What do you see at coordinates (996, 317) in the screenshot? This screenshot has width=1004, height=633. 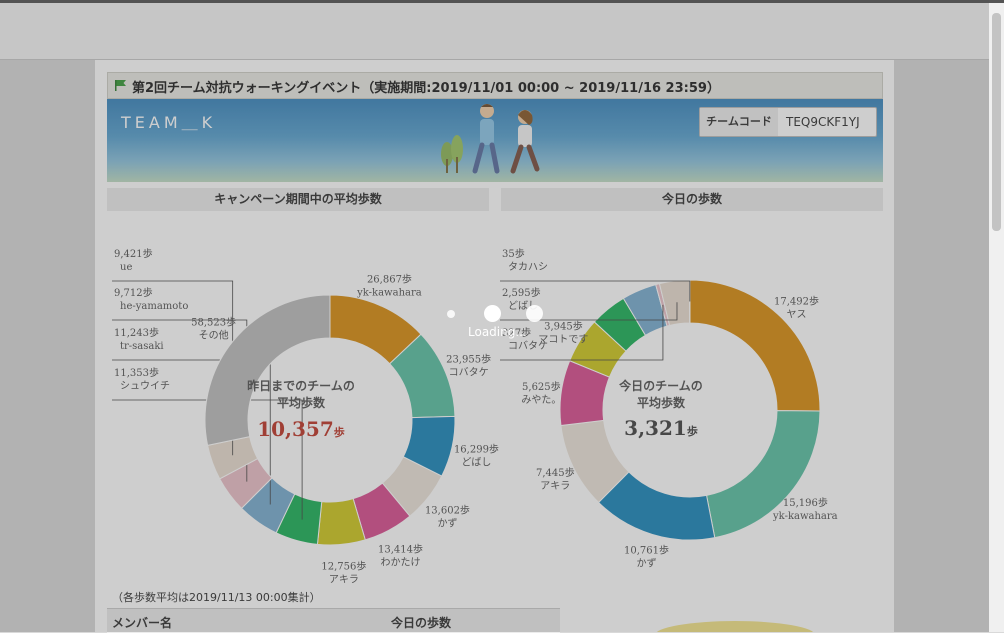 I see `vertical-scrollbar` at bounding box center [996, 317].